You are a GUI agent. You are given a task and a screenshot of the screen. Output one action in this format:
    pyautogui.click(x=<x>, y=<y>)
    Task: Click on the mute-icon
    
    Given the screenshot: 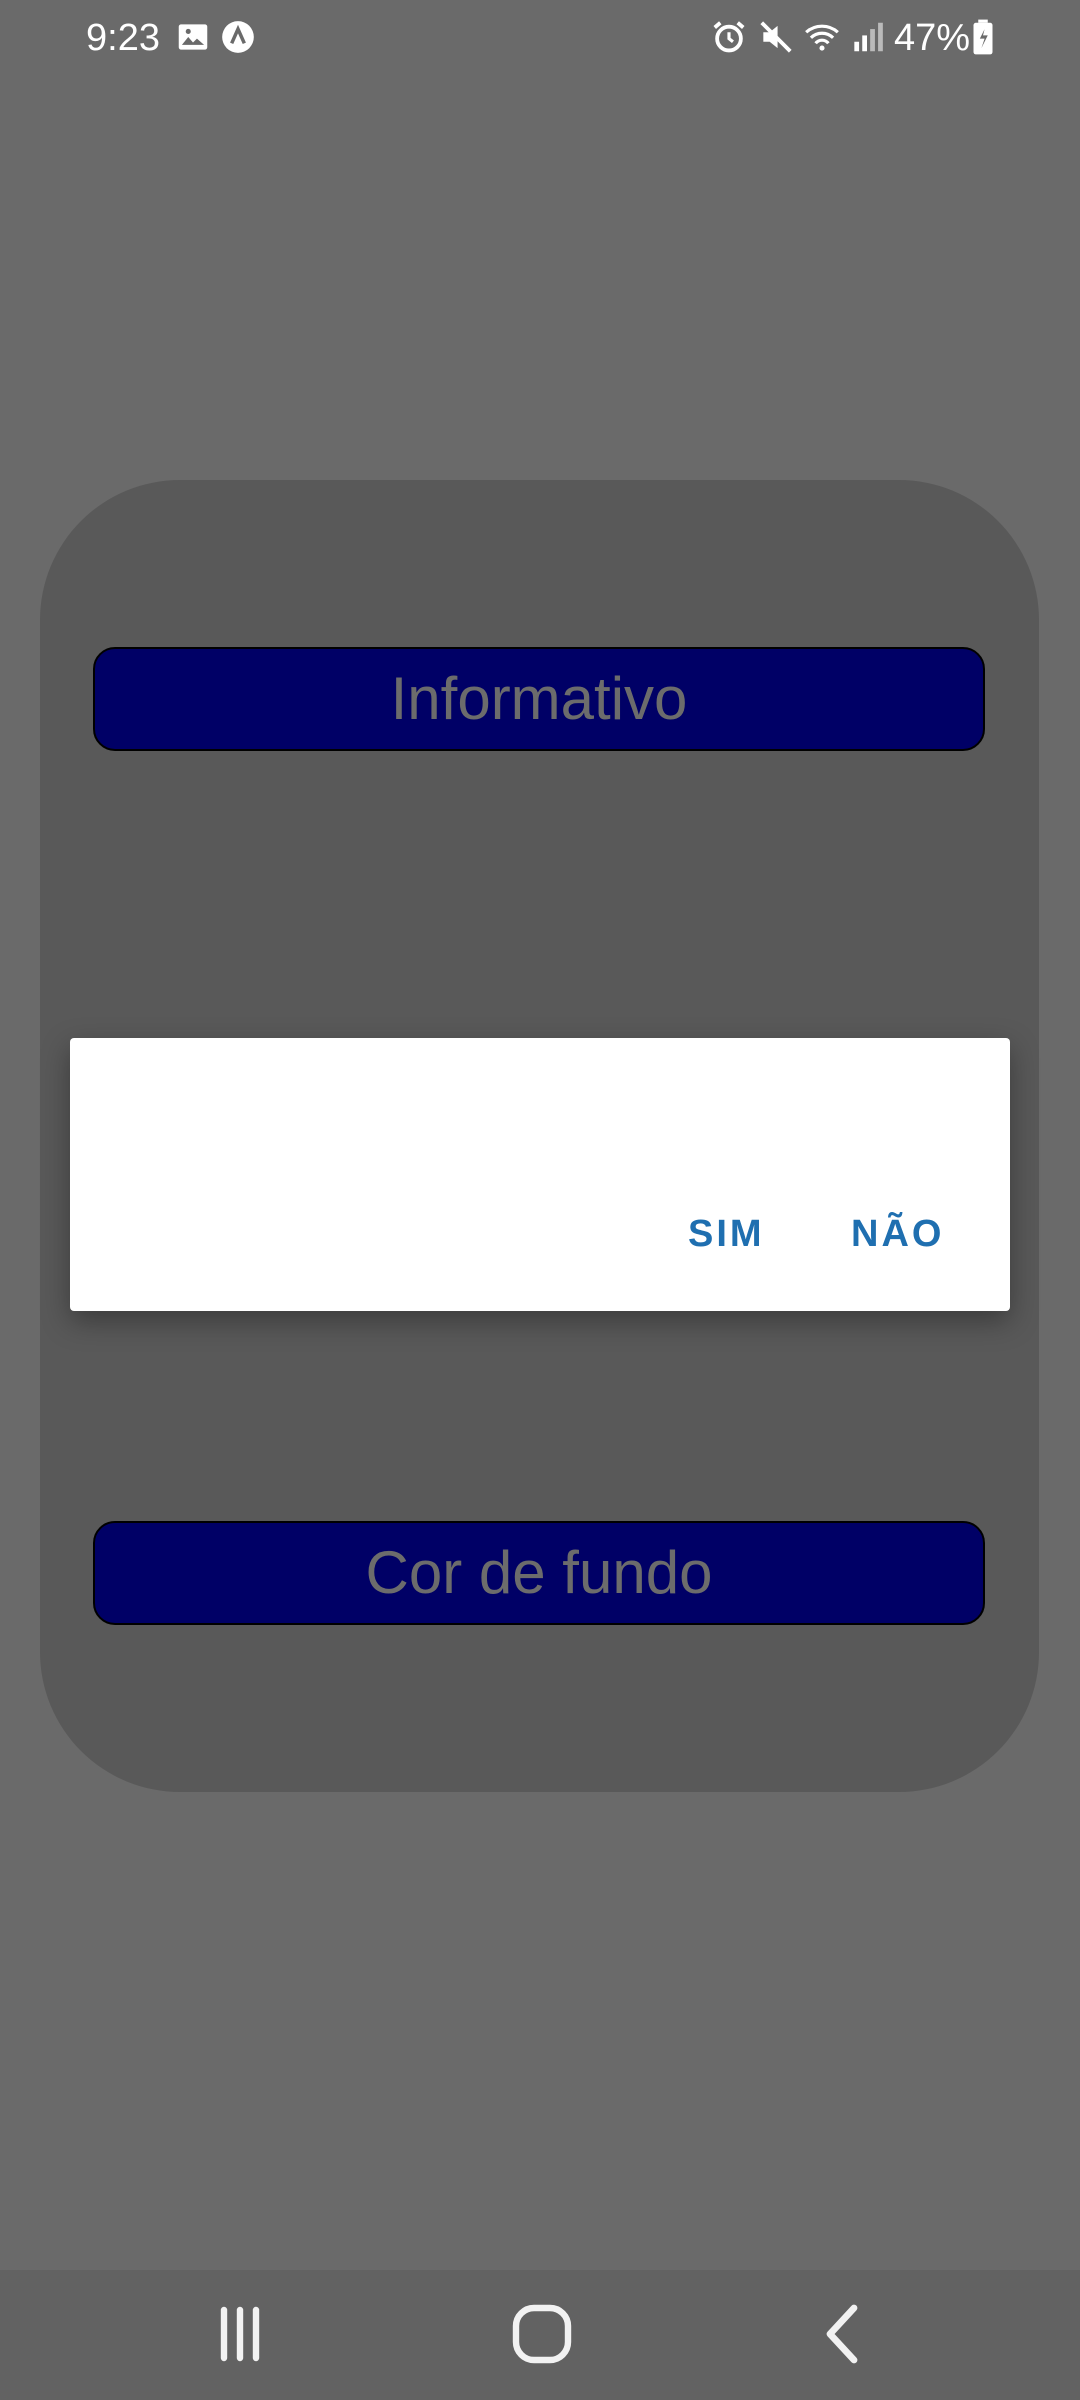 What is the action you would take?
    pyautogui.click(x=776, y=37)
    